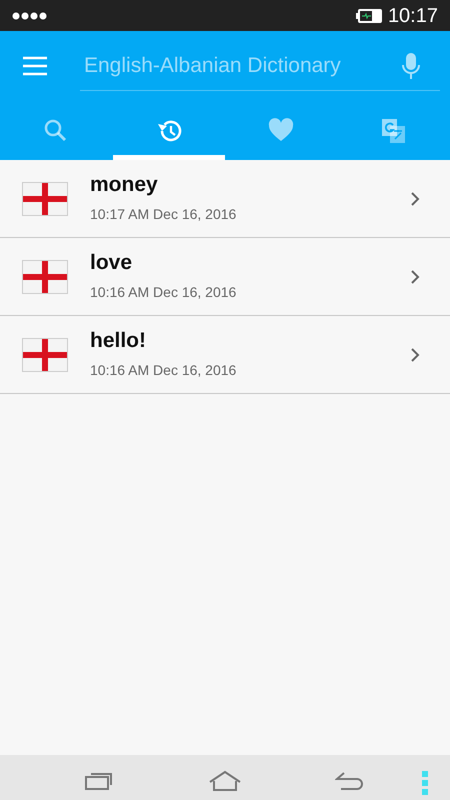  What do you see at coordinates (231, 66) in the screenshot?
I see `search-field: English-Albanian Dictionary` at bounding box center [231, 66].